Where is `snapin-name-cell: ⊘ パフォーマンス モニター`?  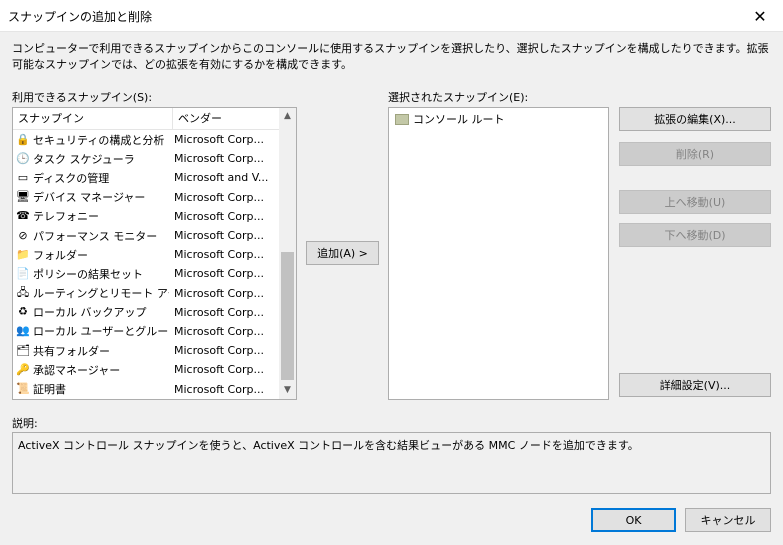
snapin-name-cell: ⊘ パフォーマンス モニター is located at coordinates (91, 236).